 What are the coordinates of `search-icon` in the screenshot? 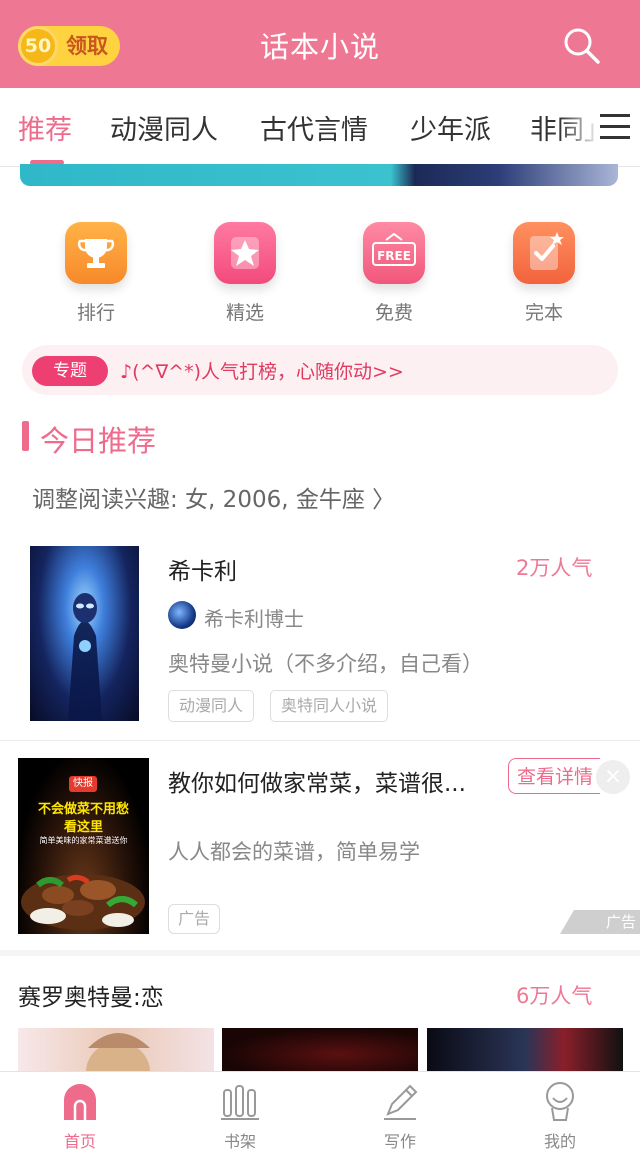 It's located at (582, 46).